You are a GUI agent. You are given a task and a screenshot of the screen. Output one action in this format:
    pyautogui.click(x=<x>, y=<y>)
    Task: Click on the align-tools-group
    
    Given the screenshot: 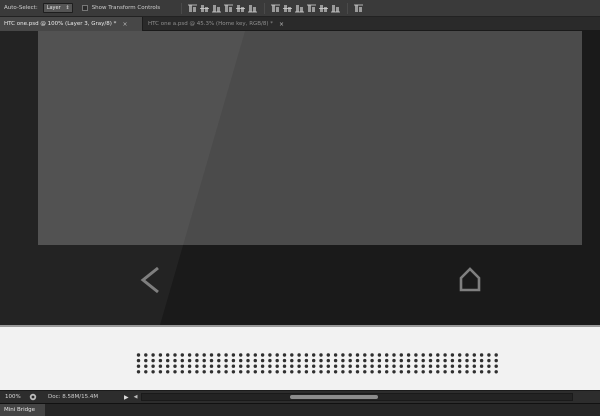 What is the action you would take?
    pyautogui.click(x=276, y=8)
    